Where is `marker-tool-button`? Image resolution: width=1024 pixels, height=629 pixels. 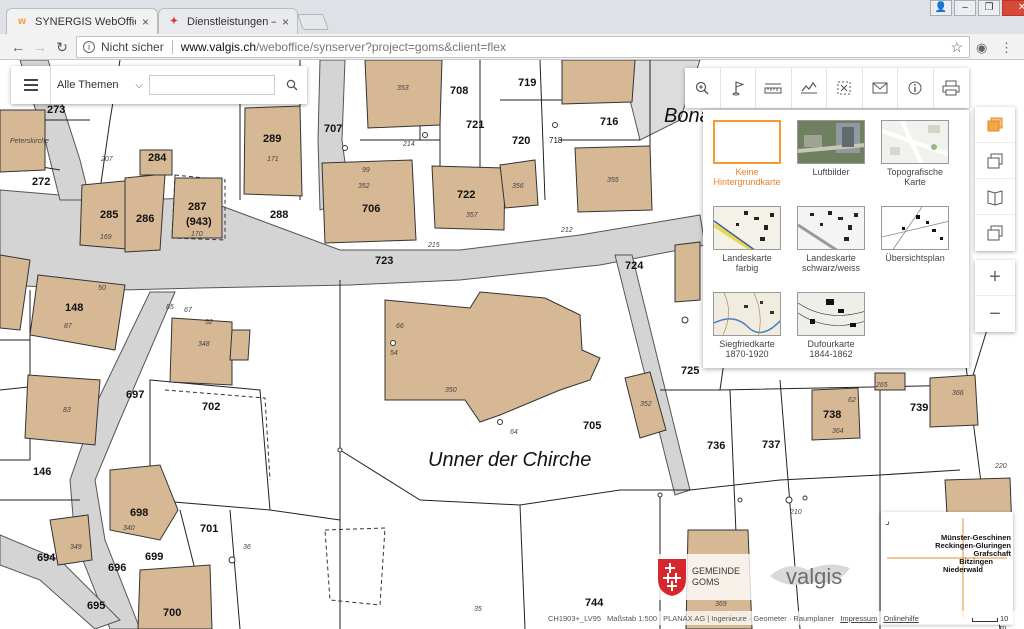 marker-tool-button is located at coordinates (738, 88).